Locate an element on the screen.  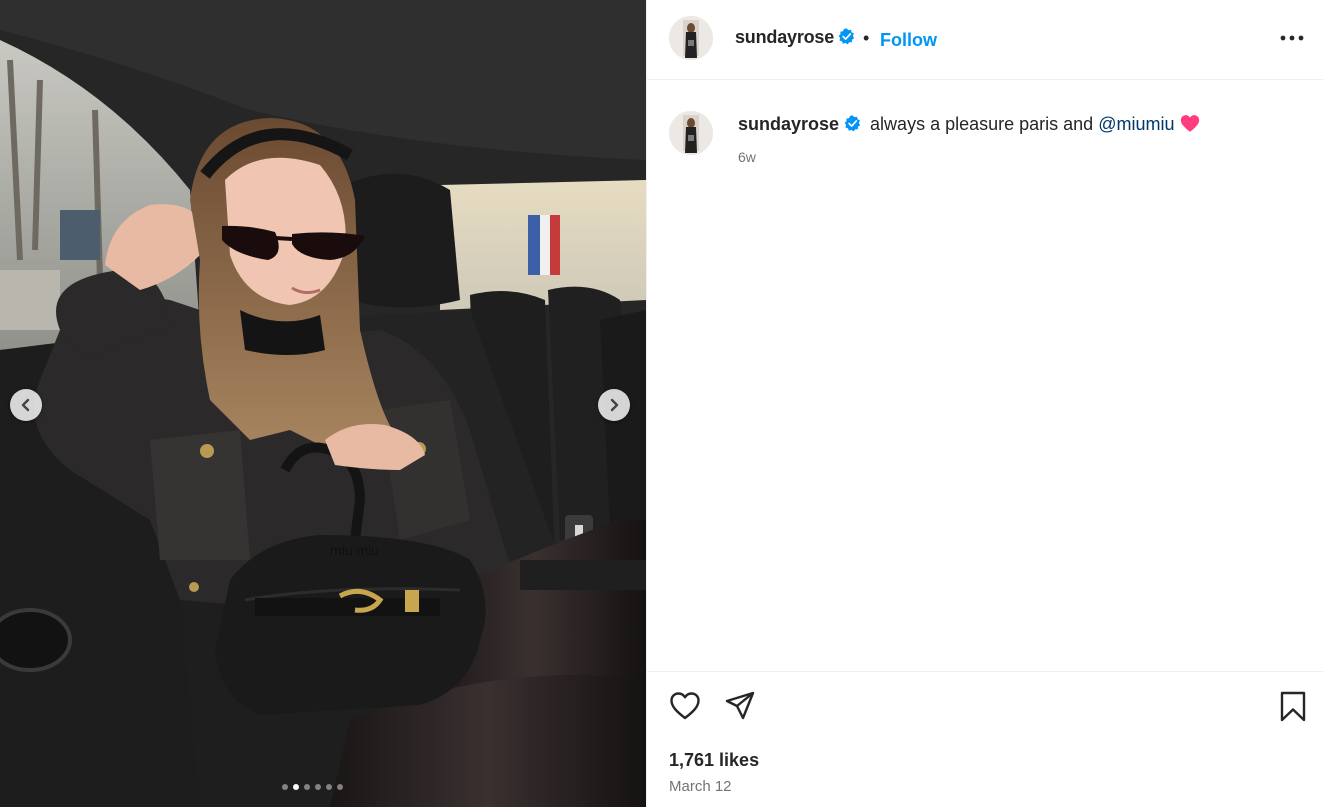
heart-outline-icon is located at coordinates (685, 706).